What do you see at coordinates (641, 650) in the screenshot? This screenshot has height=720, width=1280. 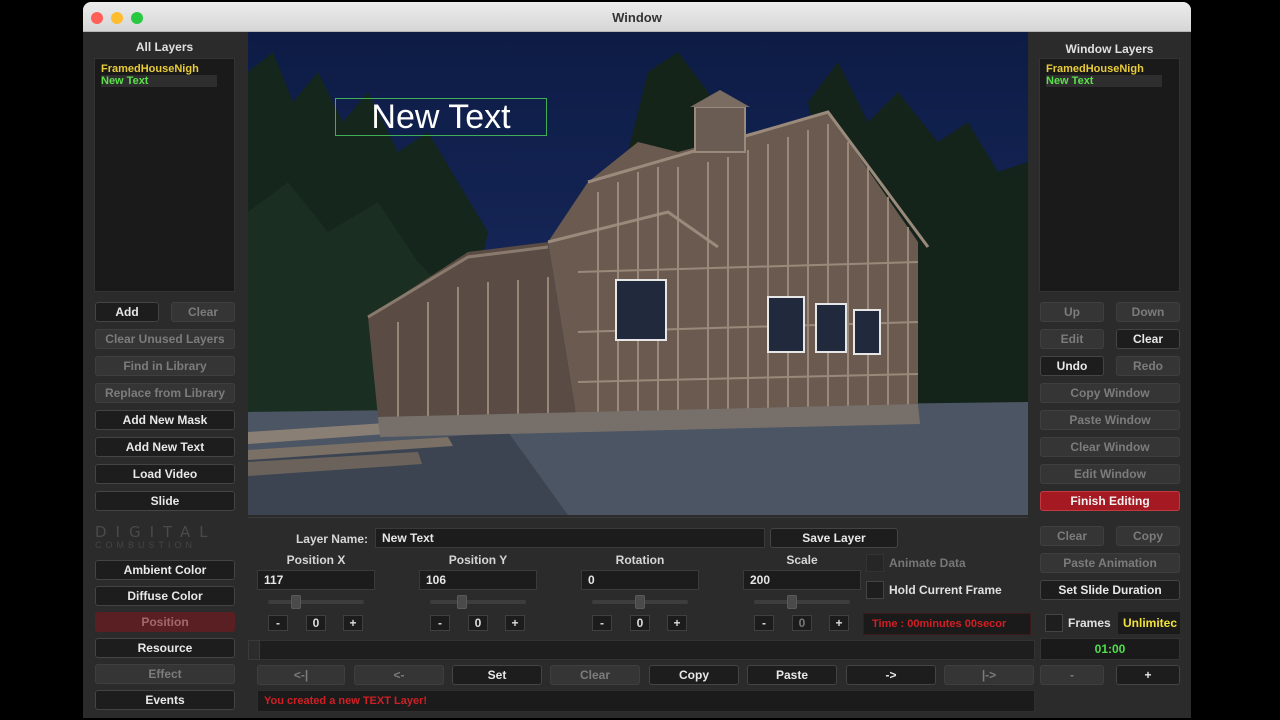 I see `timeline-track` at bounding box center [641, 650].